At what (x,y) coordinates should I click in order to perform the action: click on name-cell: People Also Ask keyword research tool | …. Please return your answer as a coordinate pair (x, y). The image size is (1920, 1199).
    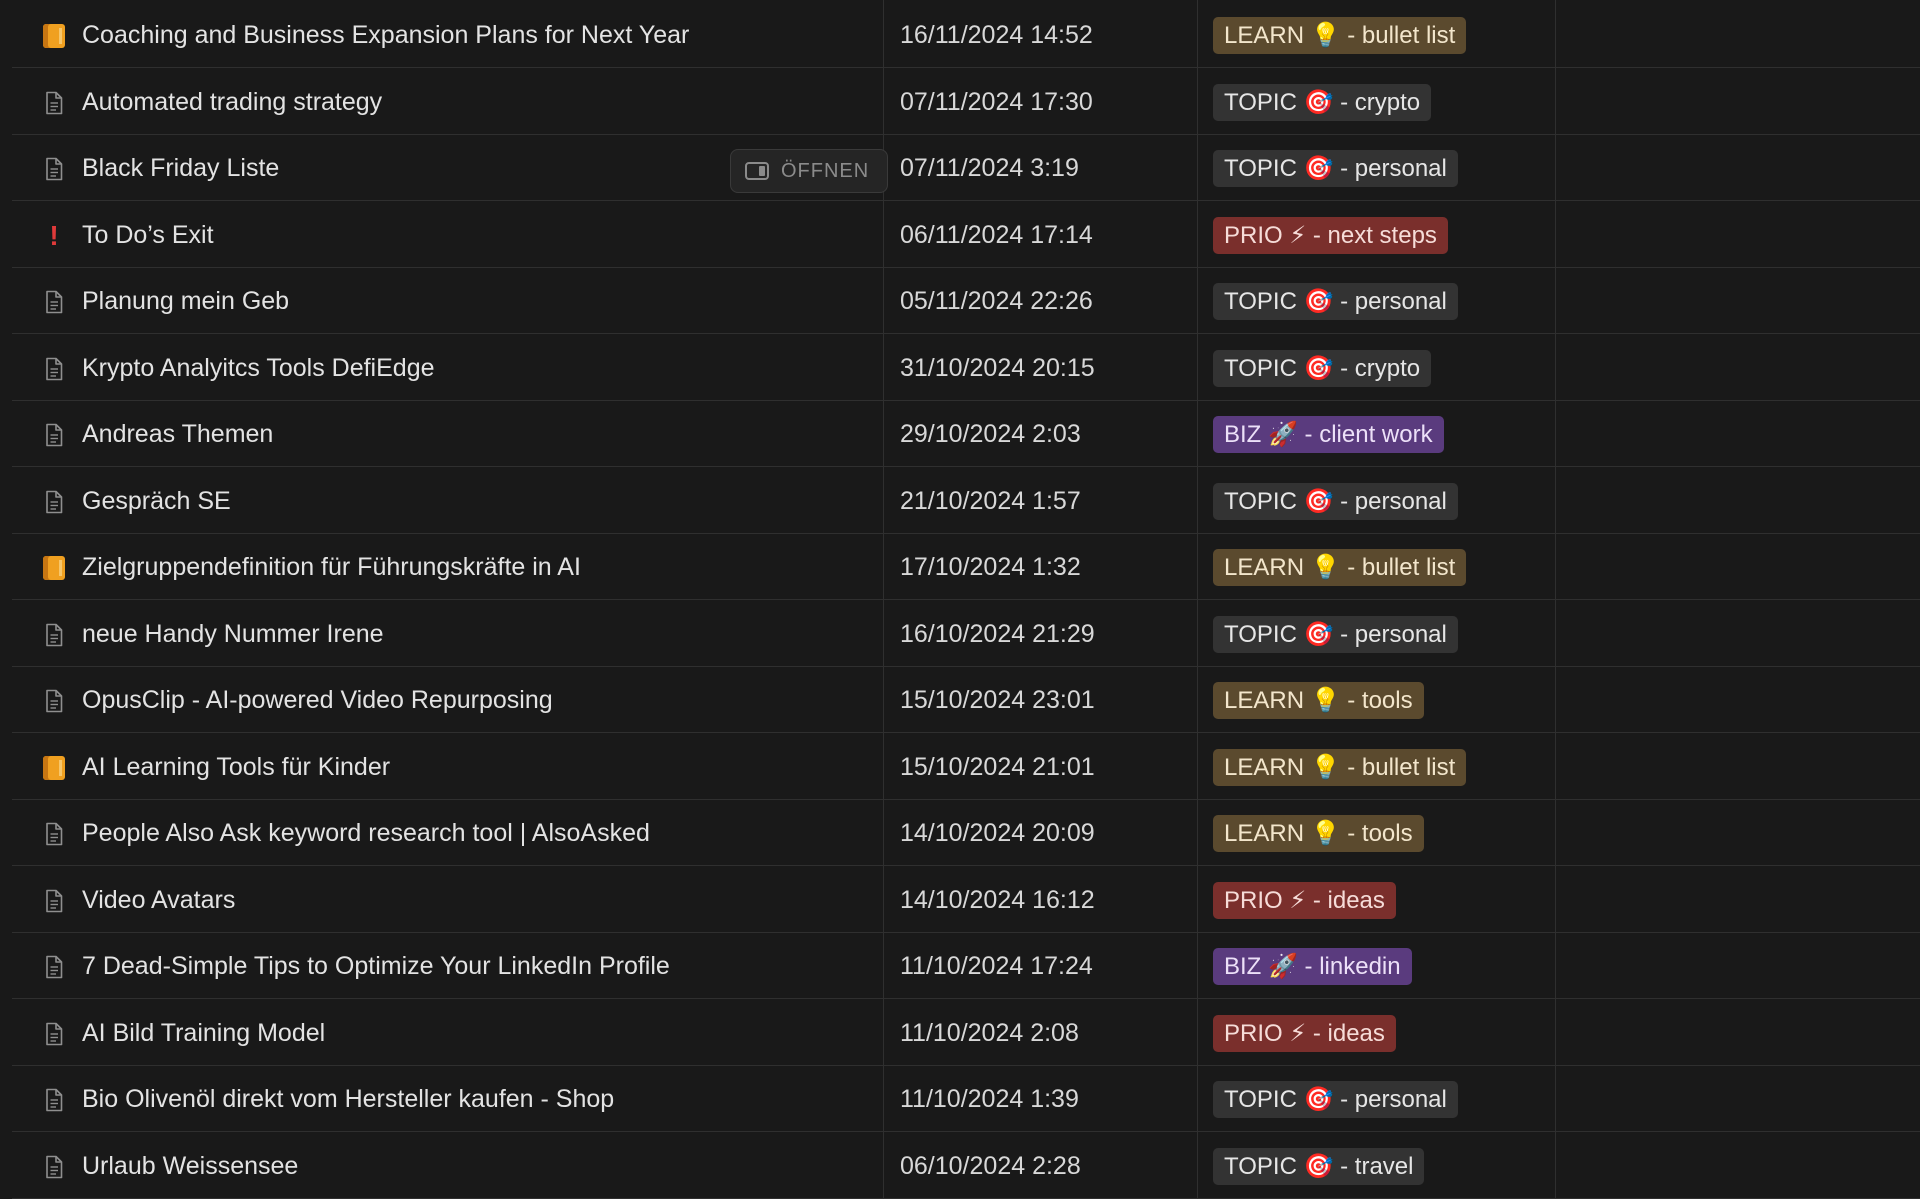
    Looking at the image, I should click on (447, 833).